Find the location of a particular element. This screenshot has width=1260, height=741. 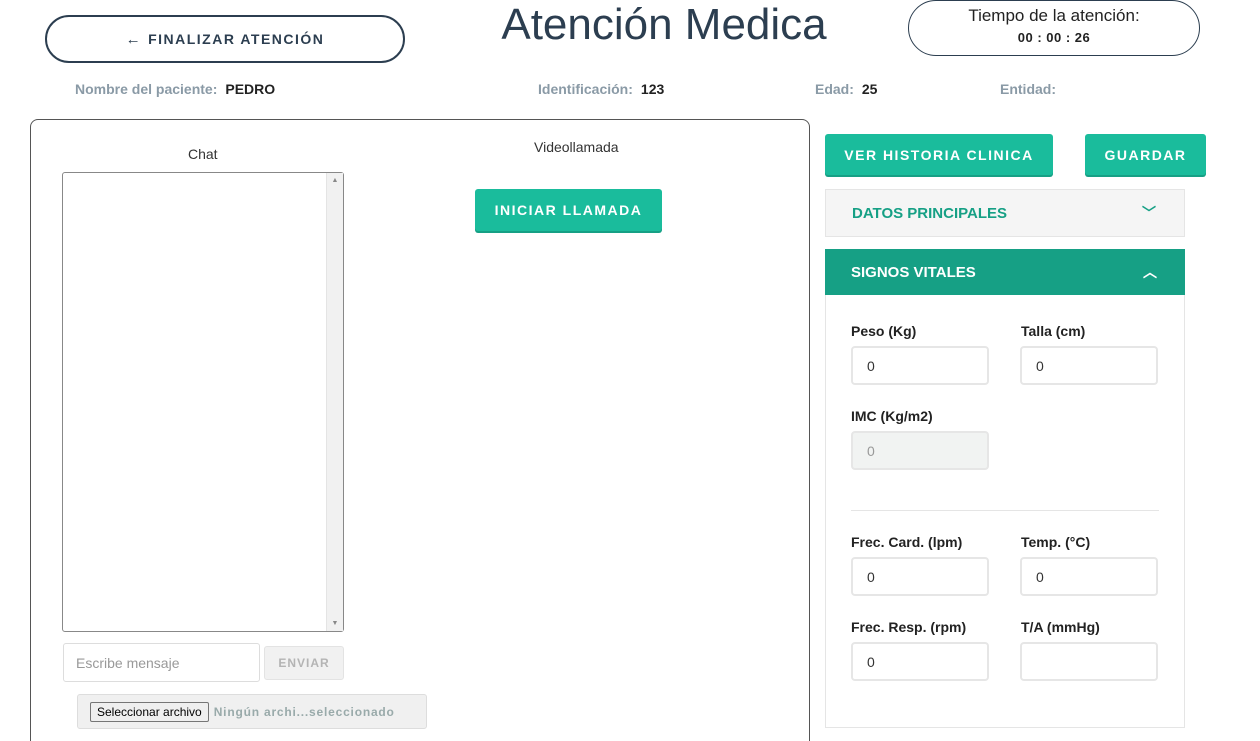

patient-age-info: Edad: 25 is located at coordinates (846, 89).